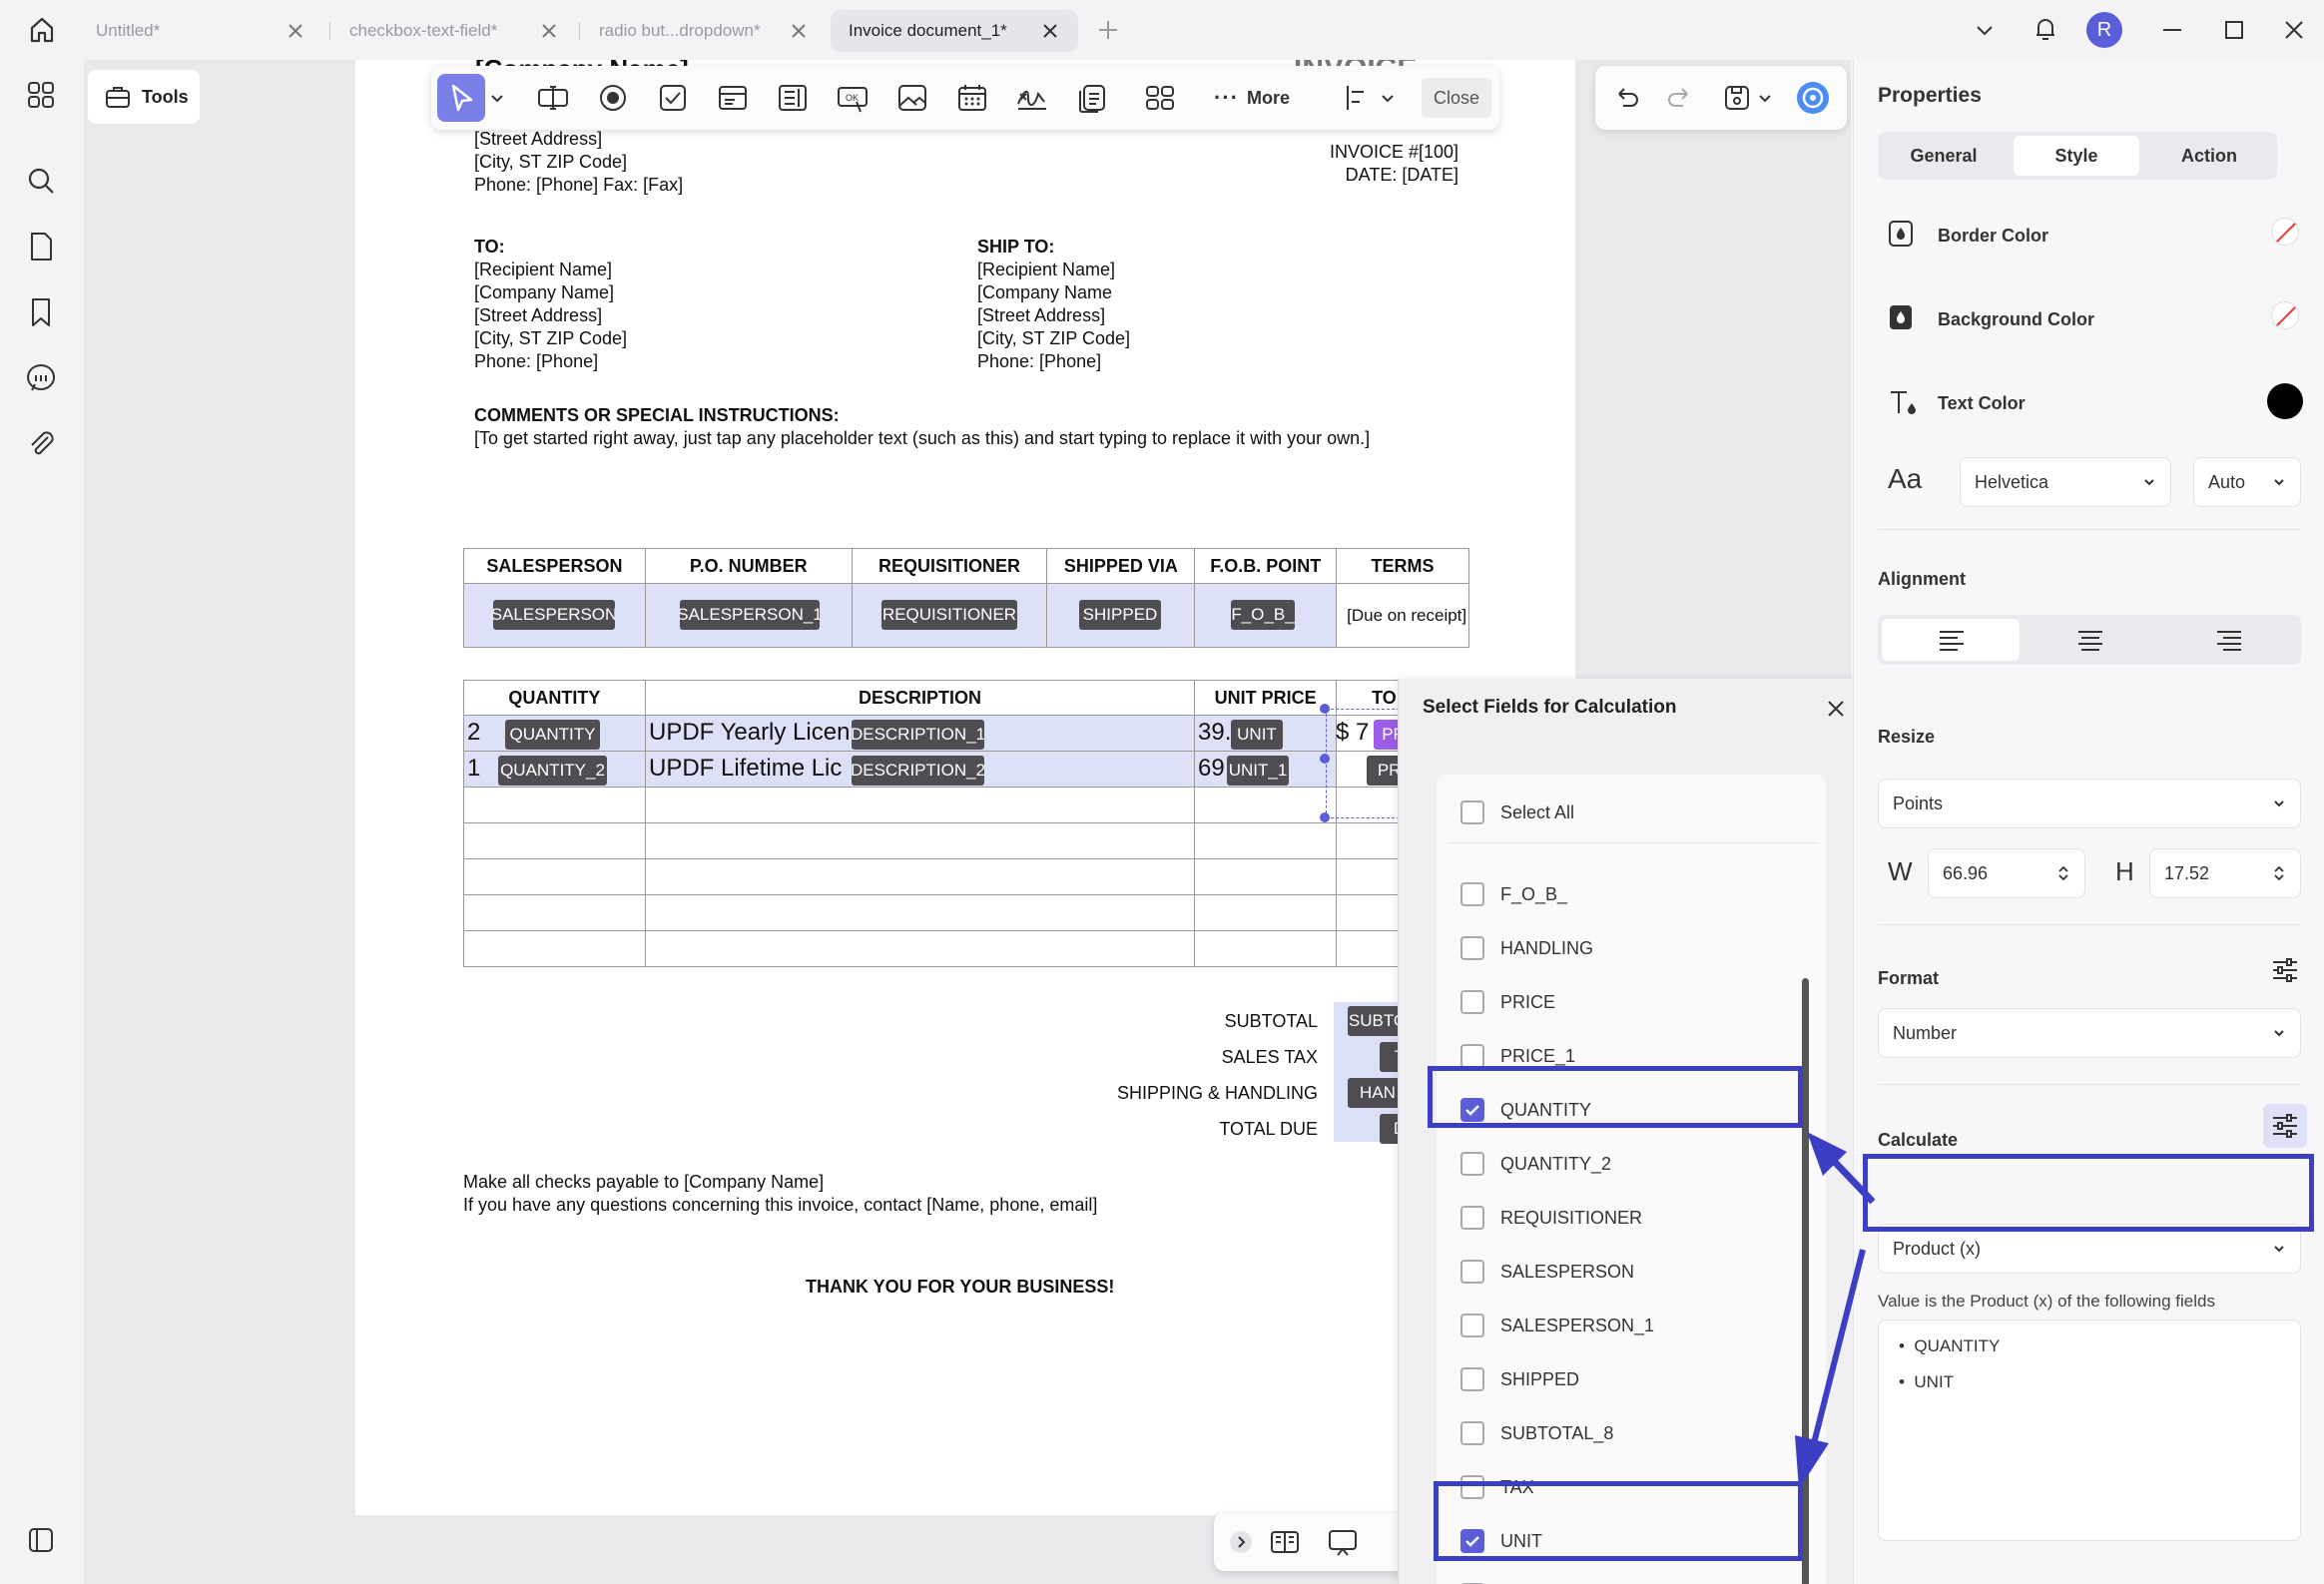 This screenshot has height=1584, width=2324. Describe the element at coordinates (704, 31) in the screenshot. I see `tab-radio-dropdown: radio but...dropdown*` at that location.